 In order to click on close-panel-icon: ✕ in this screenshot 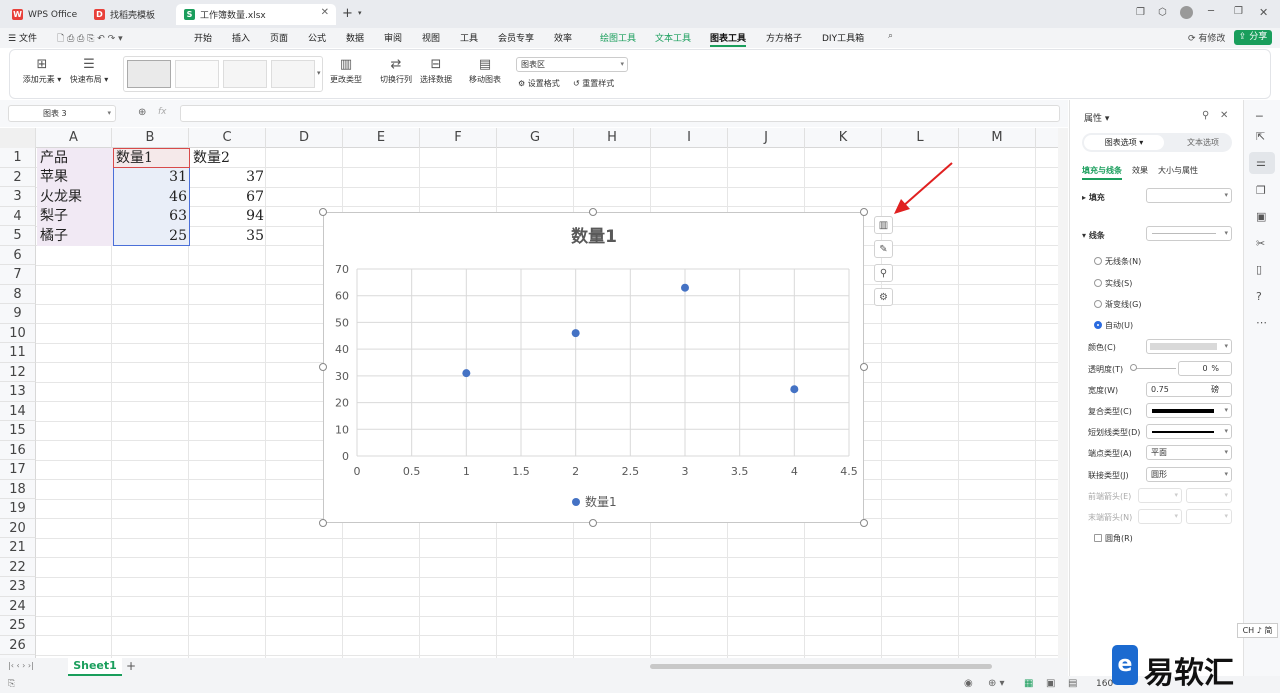, I will do `click(1224, 115)`.